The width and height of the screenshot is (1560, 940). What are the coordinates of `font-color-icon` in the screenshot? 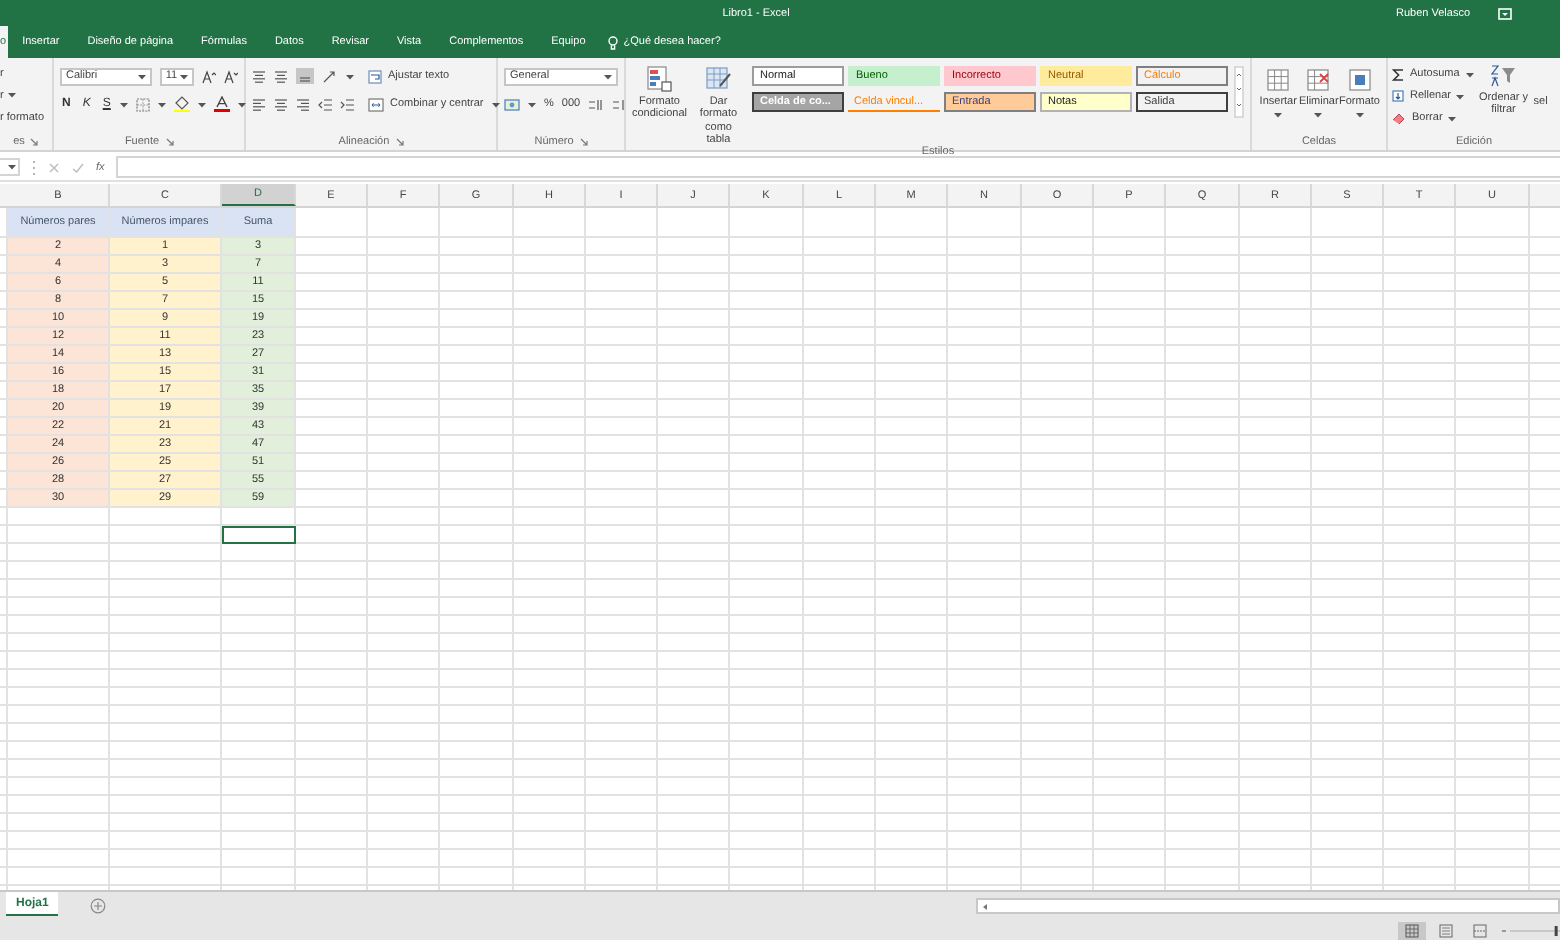 It's located at (222, 104).